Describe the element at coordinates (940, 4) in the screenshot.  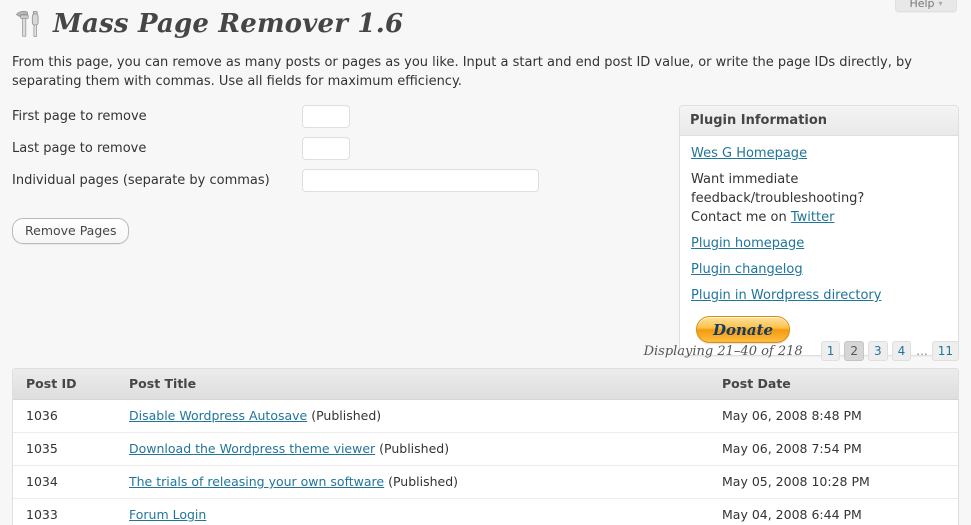
I see `chevron-down-icon: ▾` at that location.